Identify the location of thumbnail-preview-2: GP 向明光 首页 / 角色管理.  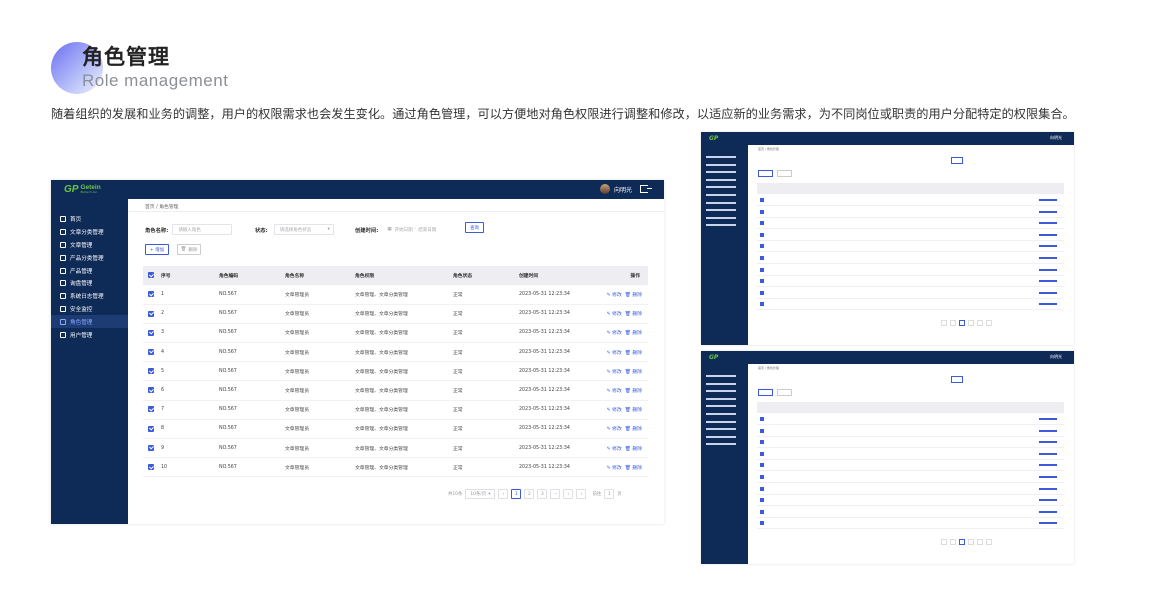
(887, 457).